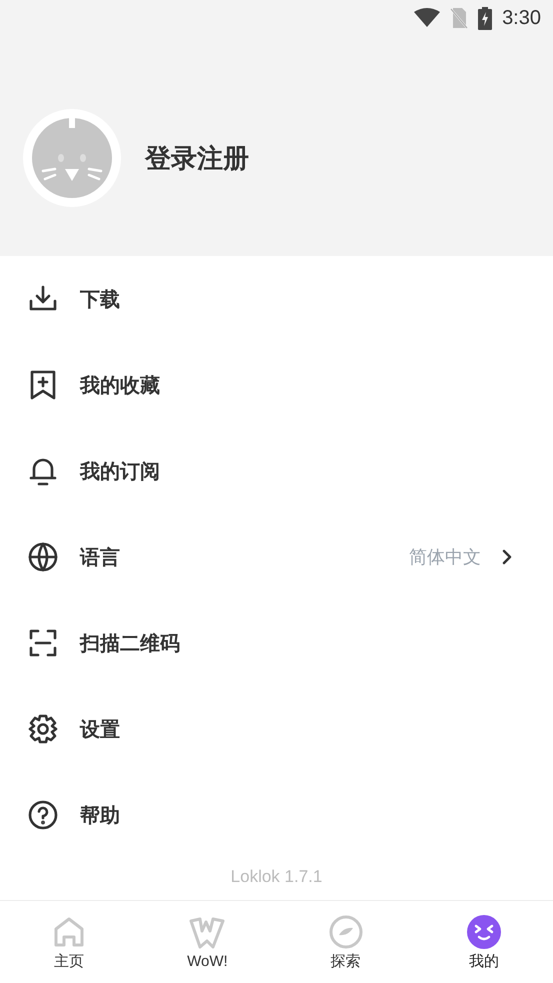 This screenshot has width=553, height=983. I want to click on compass-icon, so click(346, 932).